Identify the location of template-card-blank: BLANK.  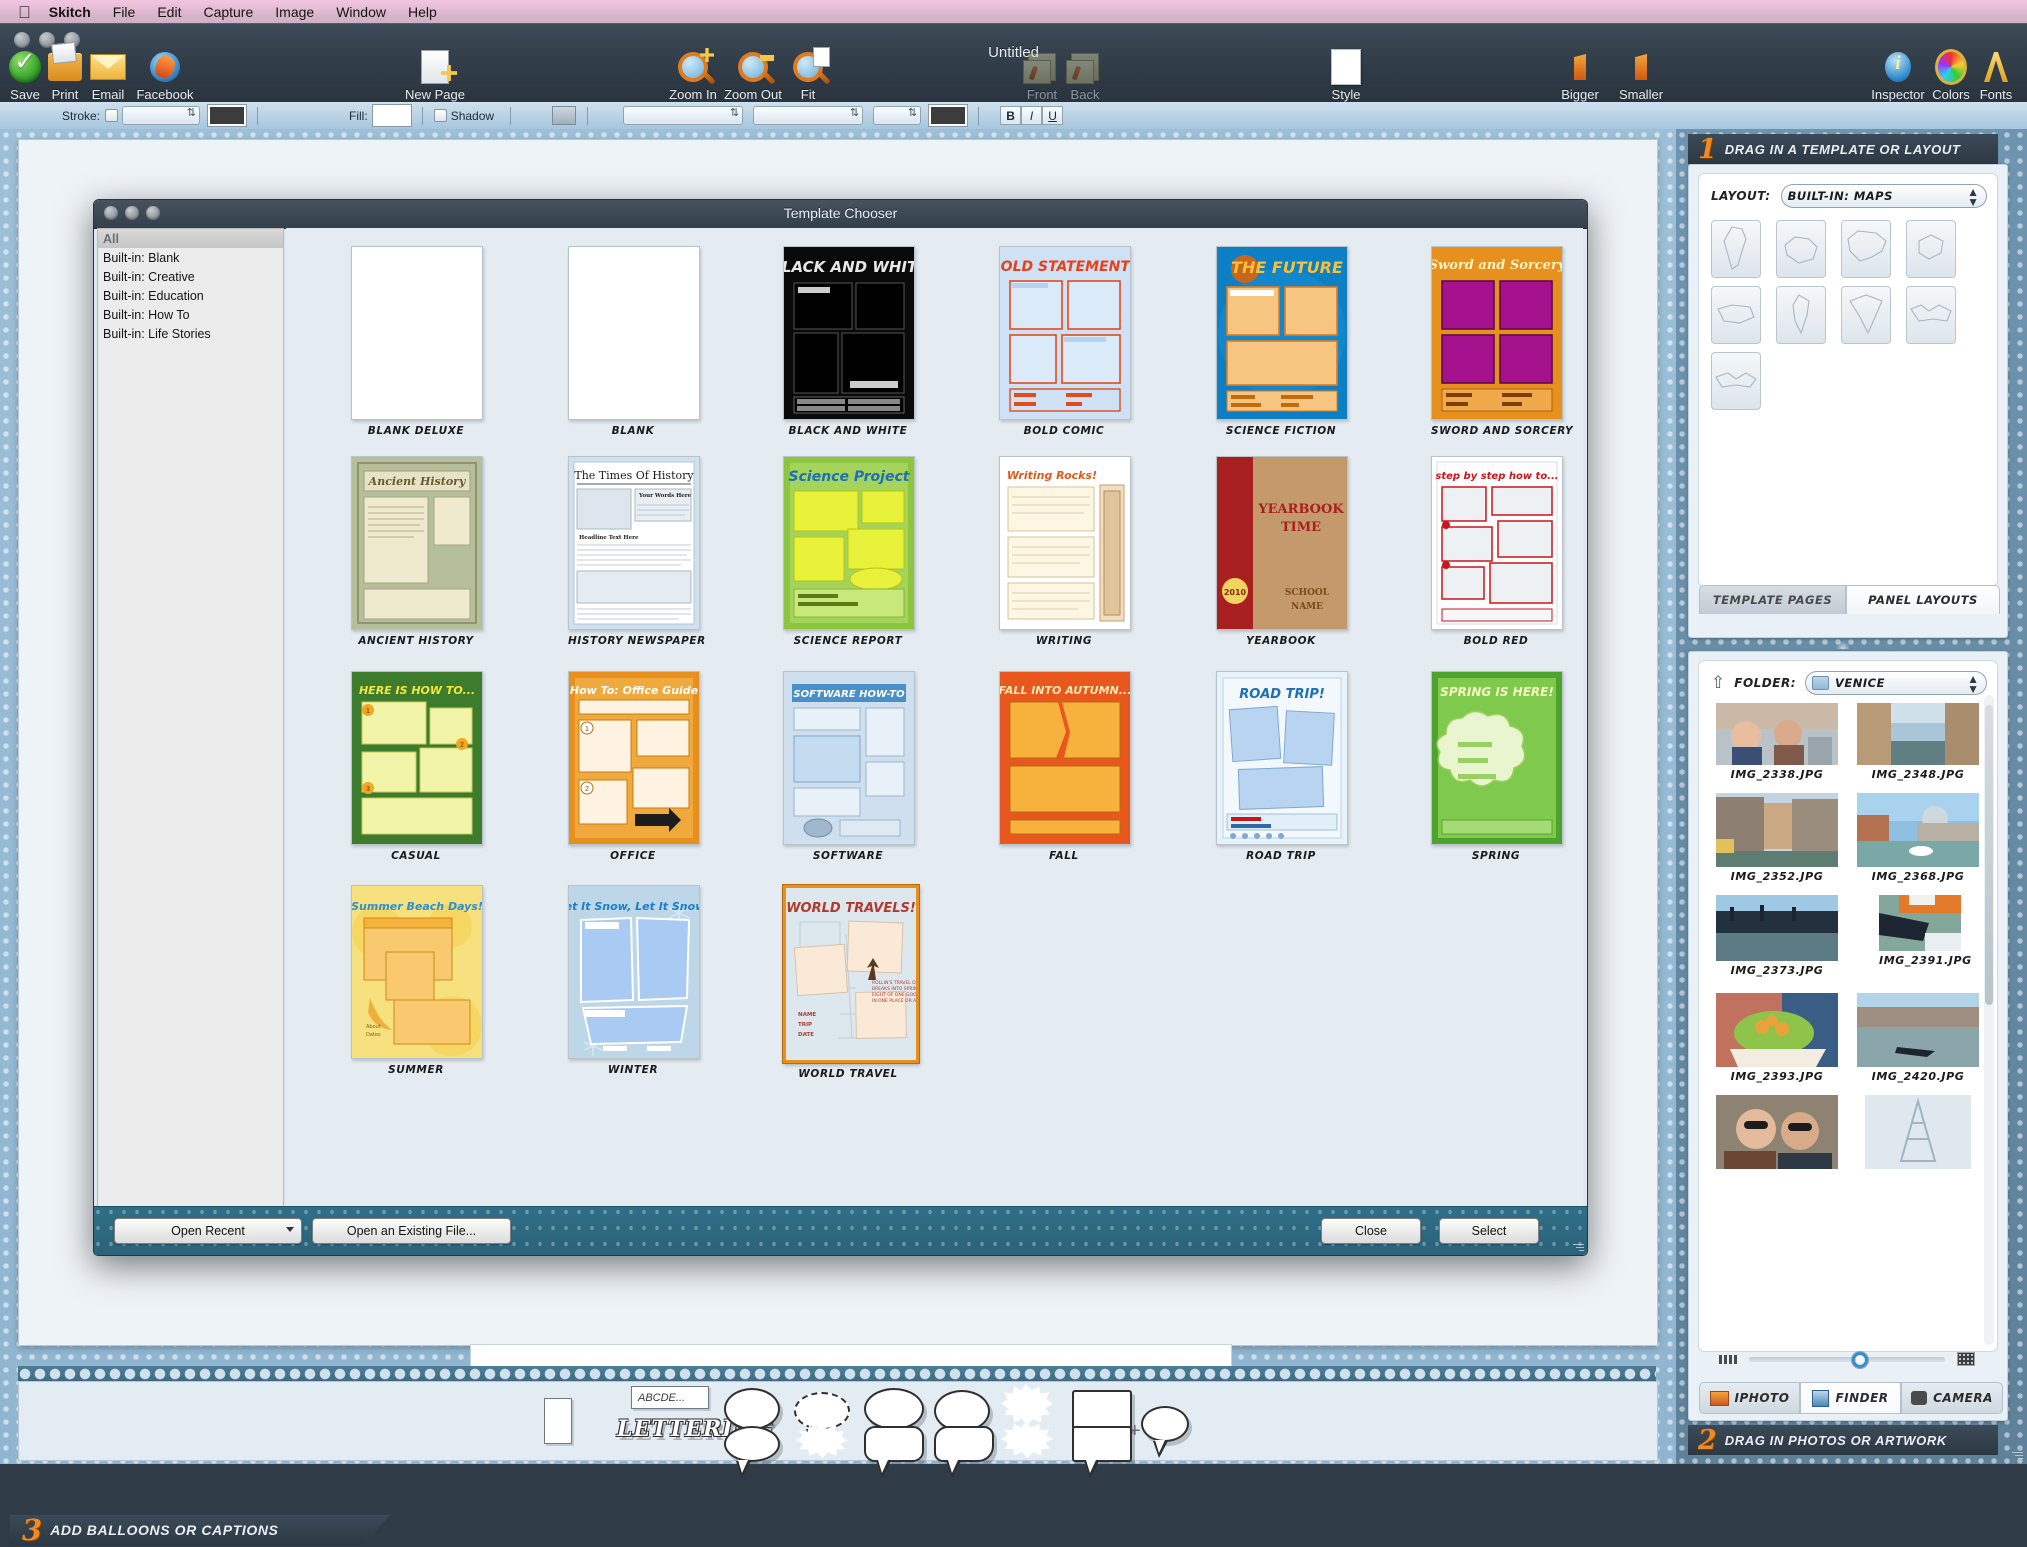
(634, 341).